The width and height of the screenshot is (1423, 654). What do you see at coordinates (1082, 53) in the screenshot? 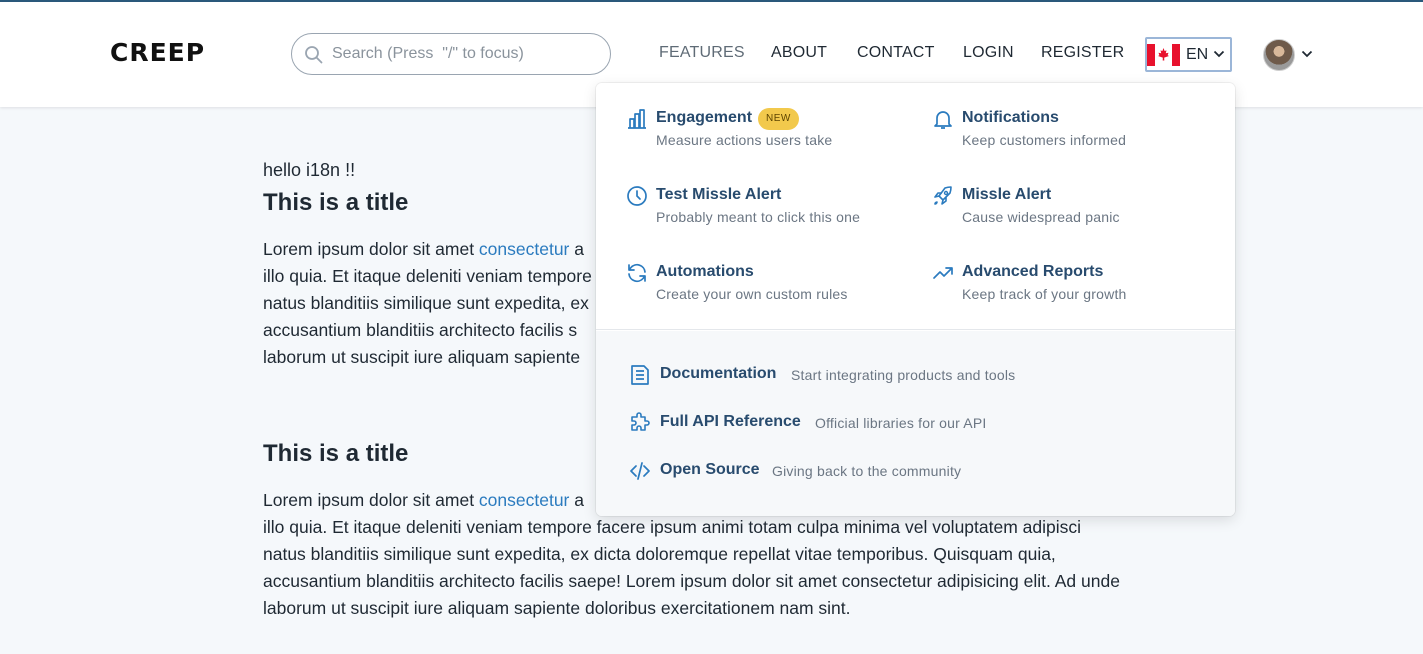
I see `nav-register: REGISTER` at bounding box center [1082, 53].